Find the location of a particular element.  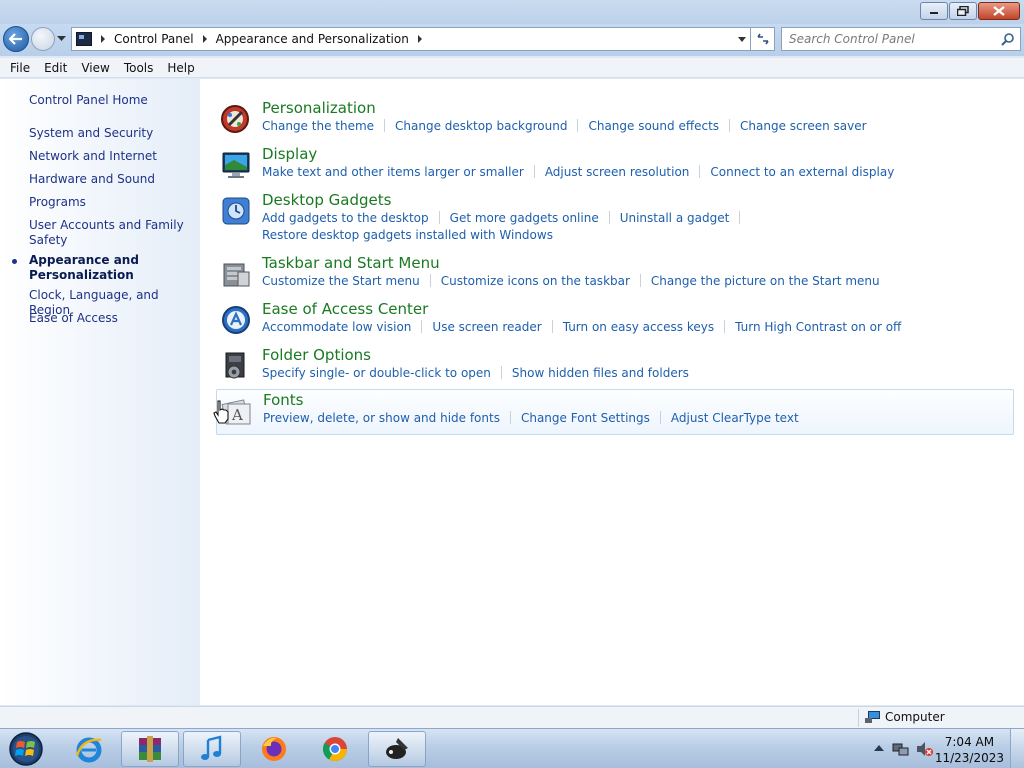

link-adjust-cleartype: Adjust ClearType text is located at coordinates (735, 418).